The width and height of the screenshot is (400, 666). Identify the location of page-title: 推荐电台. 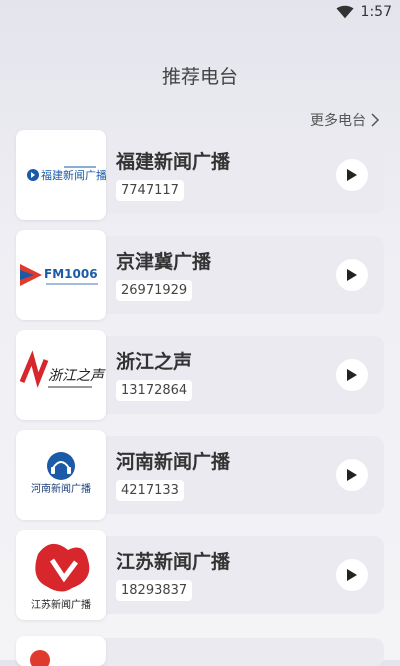
(199, 77).